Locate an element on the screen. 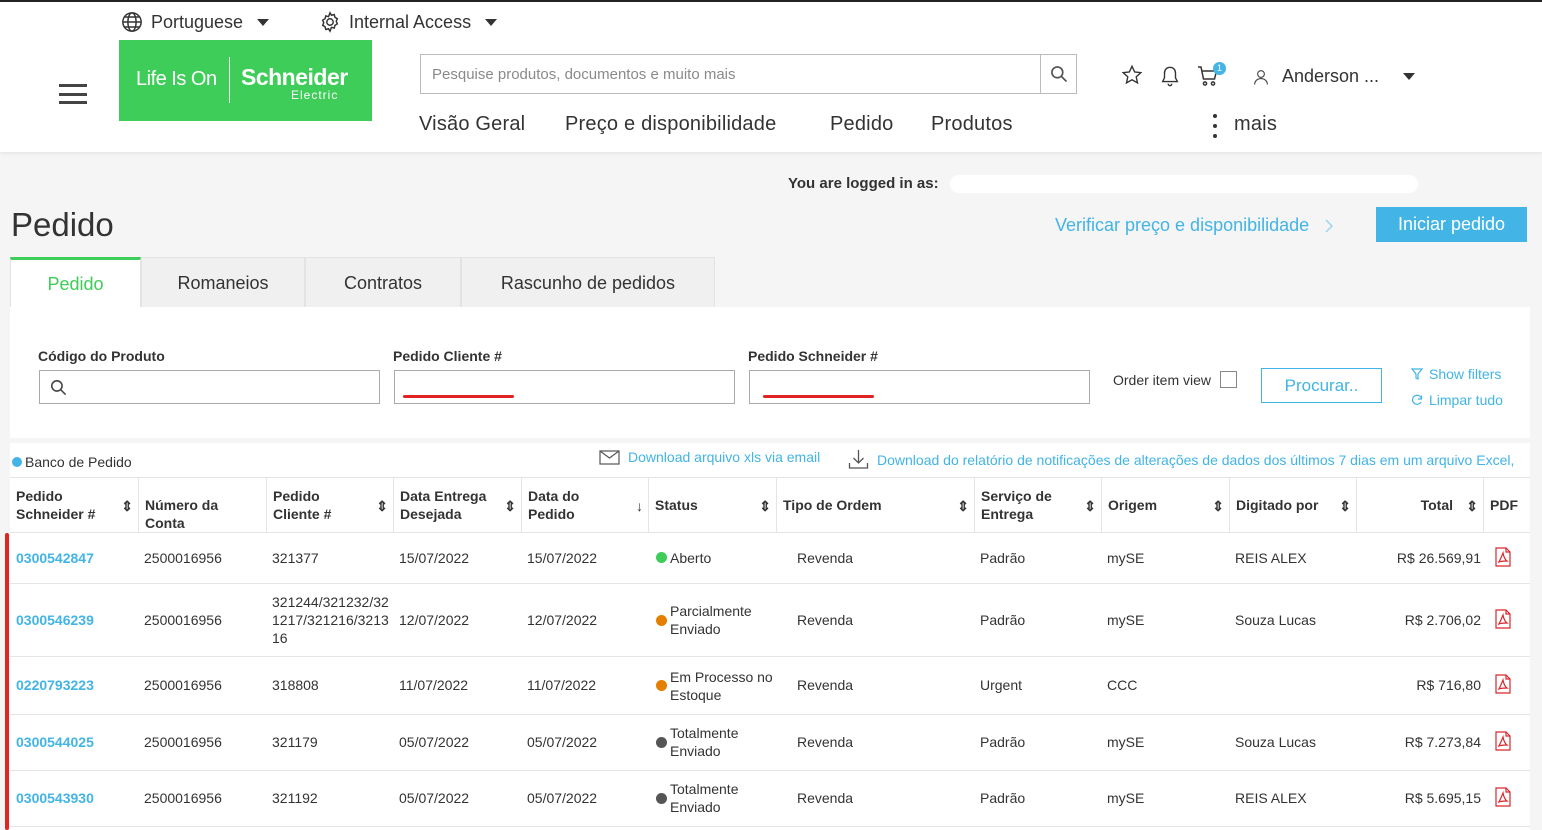 The width and height of the screenshot is (1542, 830). col-pedido-cliente: Pedido Cliente # ⇕ is located at coordinates (329, 505).